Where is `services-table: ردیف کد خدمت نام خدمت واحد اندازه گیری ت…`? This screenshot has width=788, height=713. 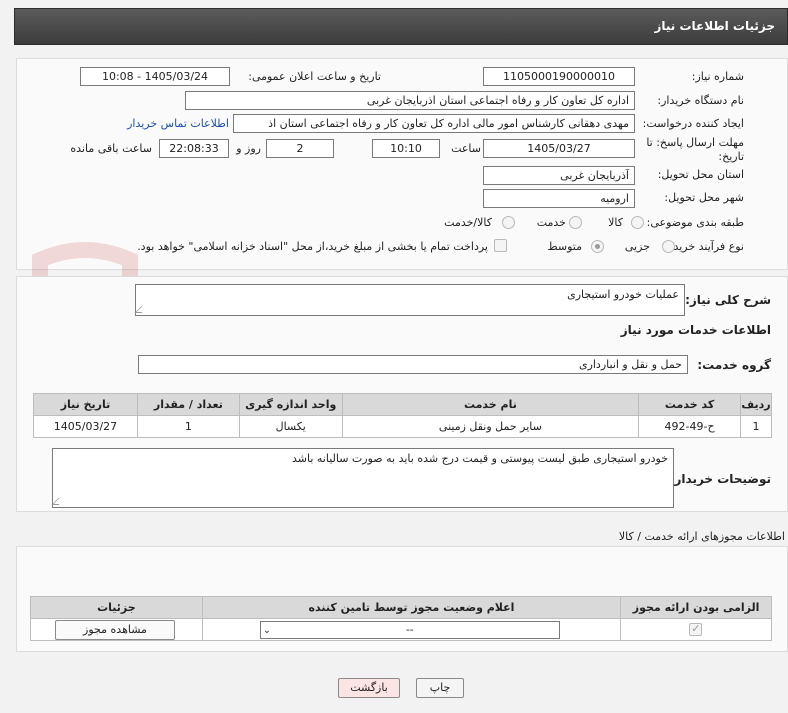
services-table: ردیف کد خدمت نام خدمت واحد اندازه گیری ت… is located at coordinates (402, 415).